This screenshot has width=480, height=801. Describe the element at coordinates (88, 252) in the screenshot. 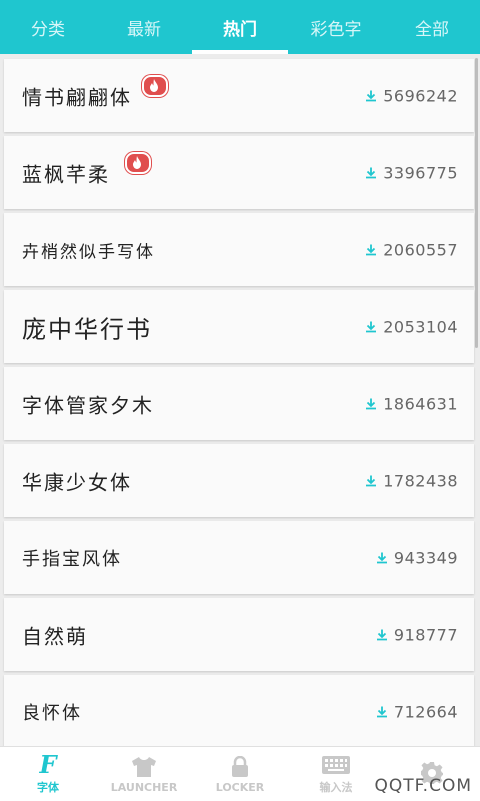

I see `font-name: 卉梢然似手写体` at that location.